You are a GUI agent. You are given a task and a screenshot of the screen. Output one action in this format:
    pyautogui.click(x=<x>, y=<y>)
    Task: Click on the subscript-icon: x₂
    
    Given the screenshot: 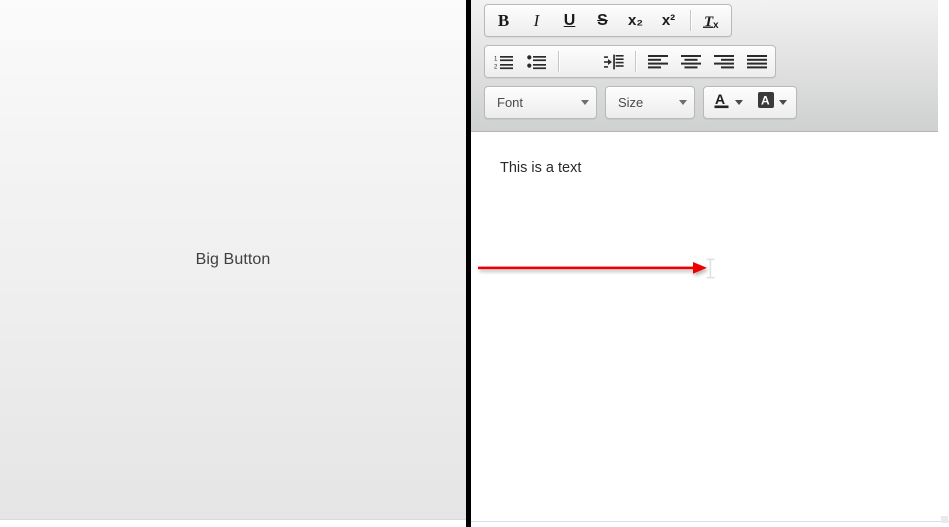 What is the action you would take?
    pyautogui.click(x=635, y=20)
    